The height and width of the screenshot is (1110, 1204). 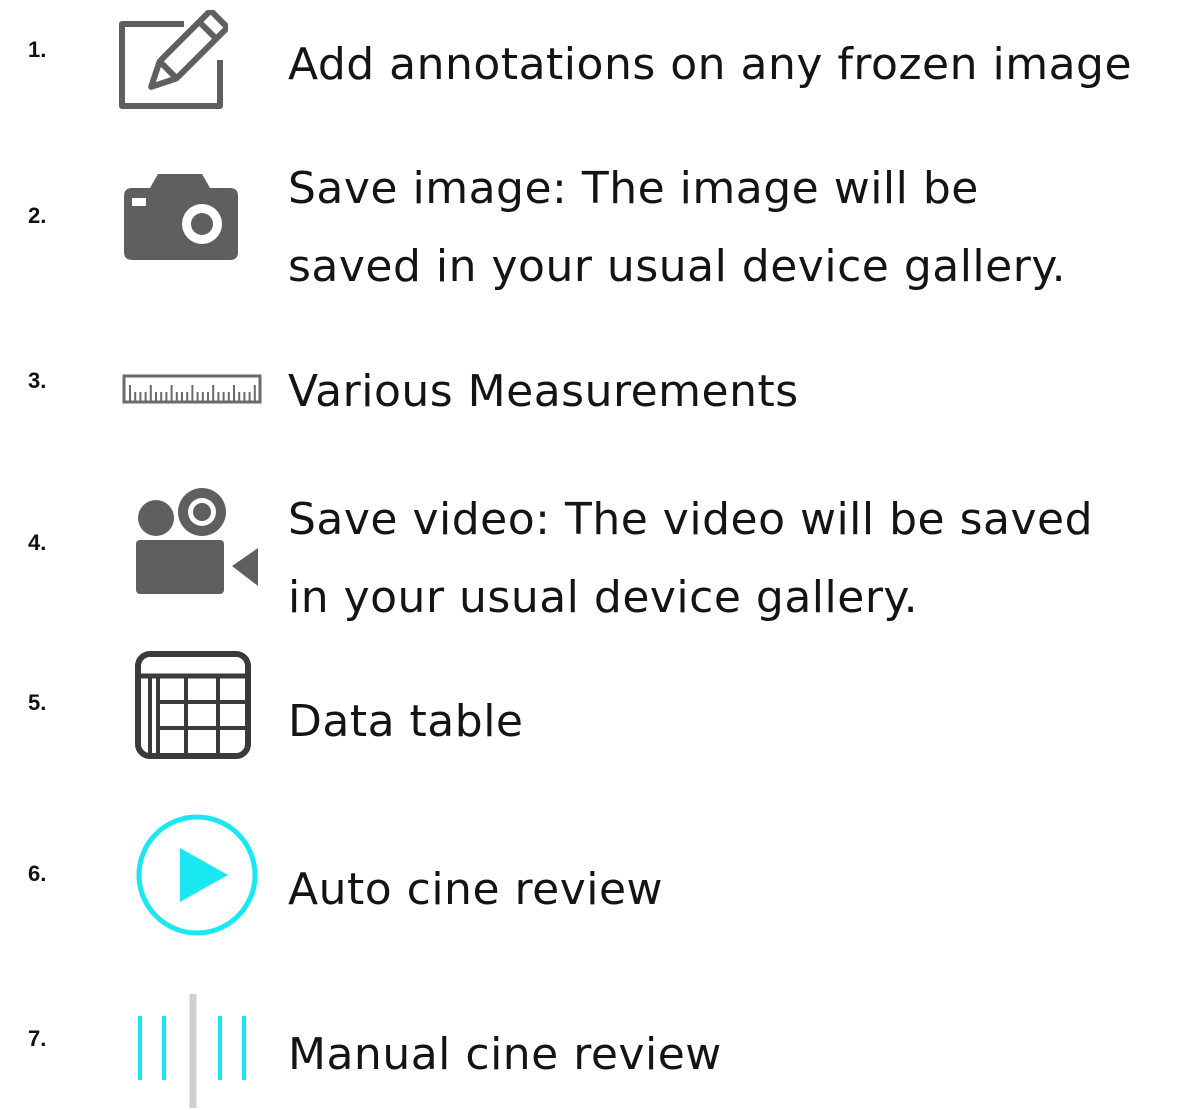 I want to click on item-number-5: 5., so click(x=37, y=702).